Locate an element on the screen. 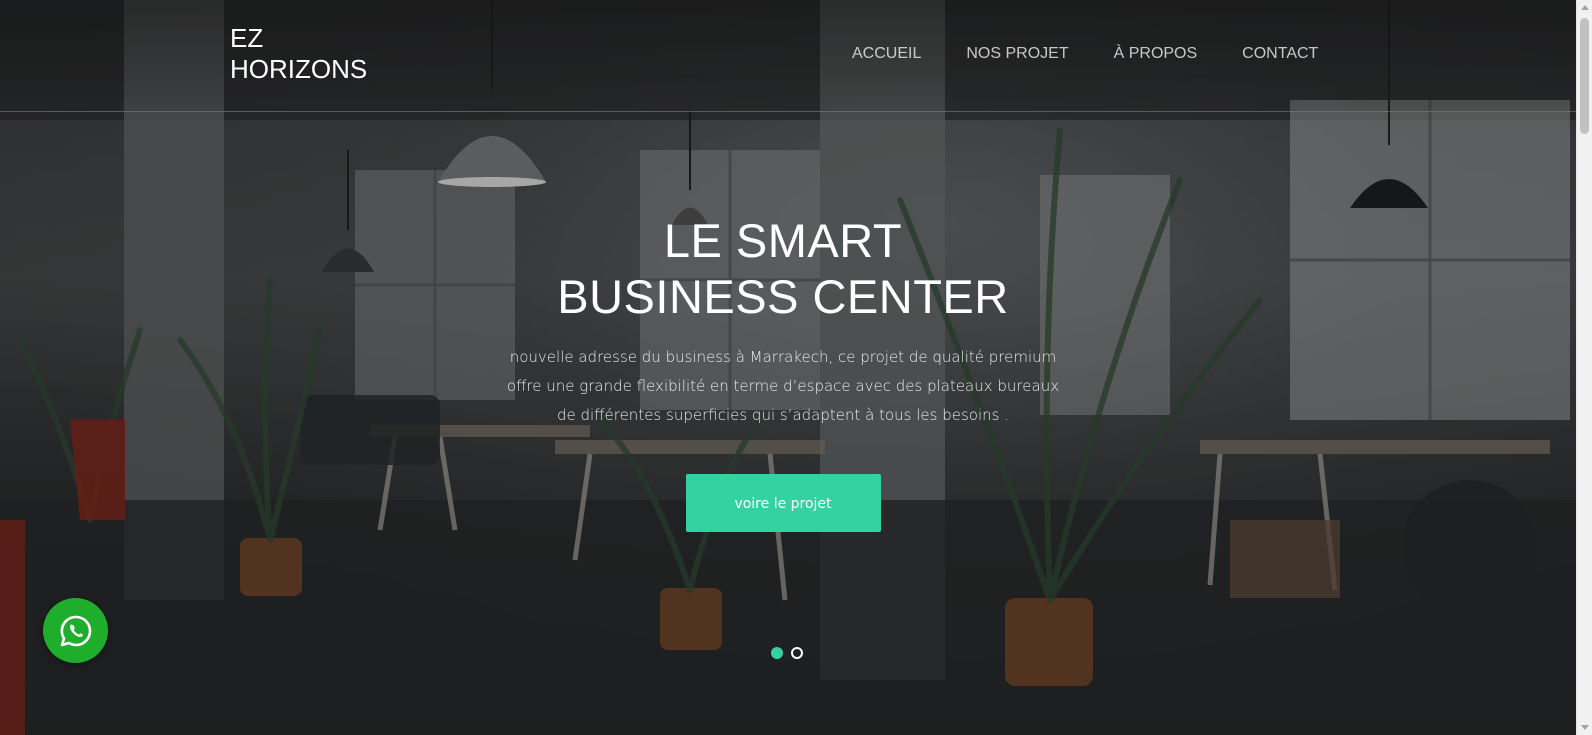  view-project-button: voire le projet is located at coordinates (783, 503).